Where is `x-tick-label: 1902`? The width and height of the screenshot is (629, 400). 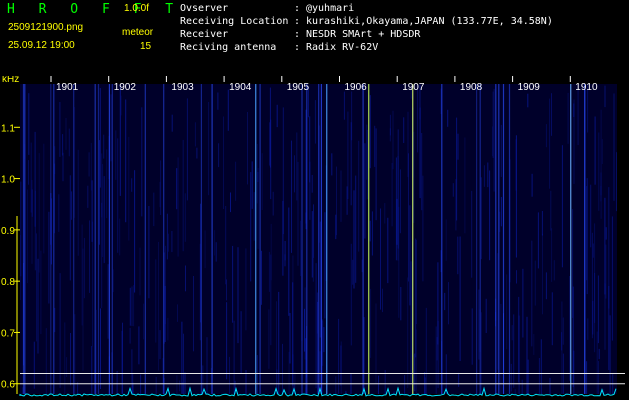 x-tick-label: 1902 is located at coordinates (125, 87).